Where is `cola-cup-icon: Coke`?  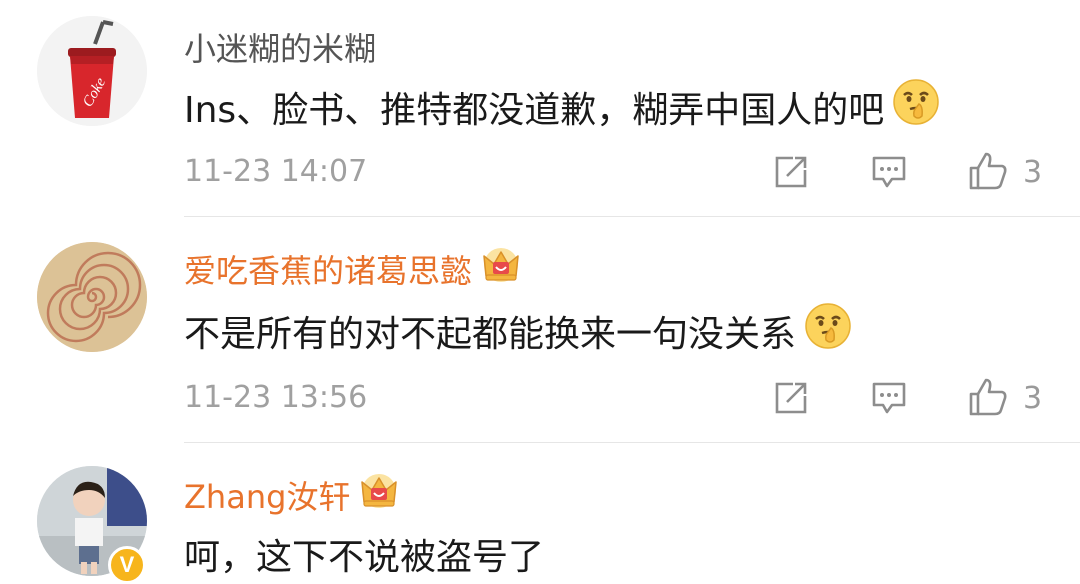
cola-cup-icon: Coke is located at coordinates (92, 71).